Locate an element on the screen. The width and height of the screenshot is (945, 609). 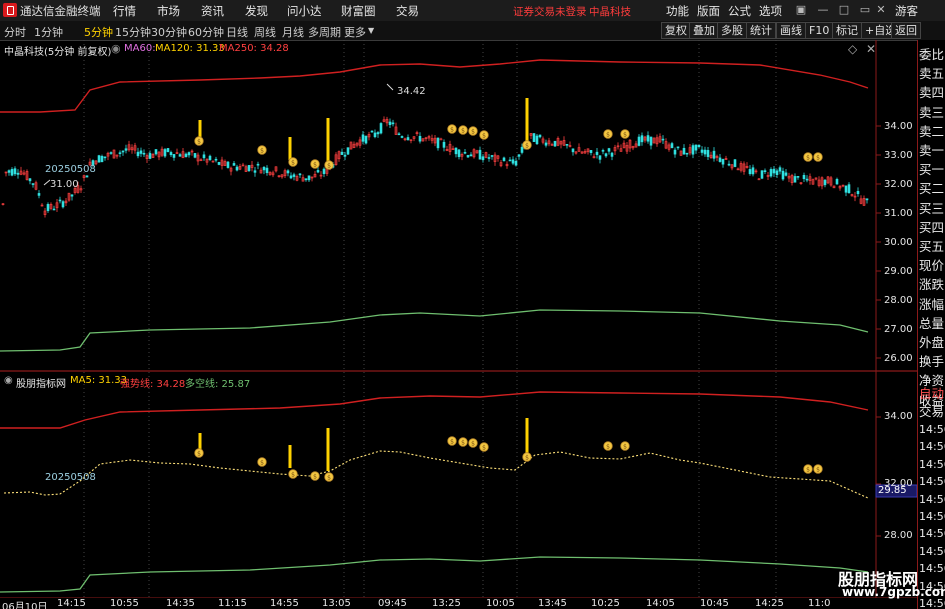
close-icon: ✕ is located at coordinates (881, 10).